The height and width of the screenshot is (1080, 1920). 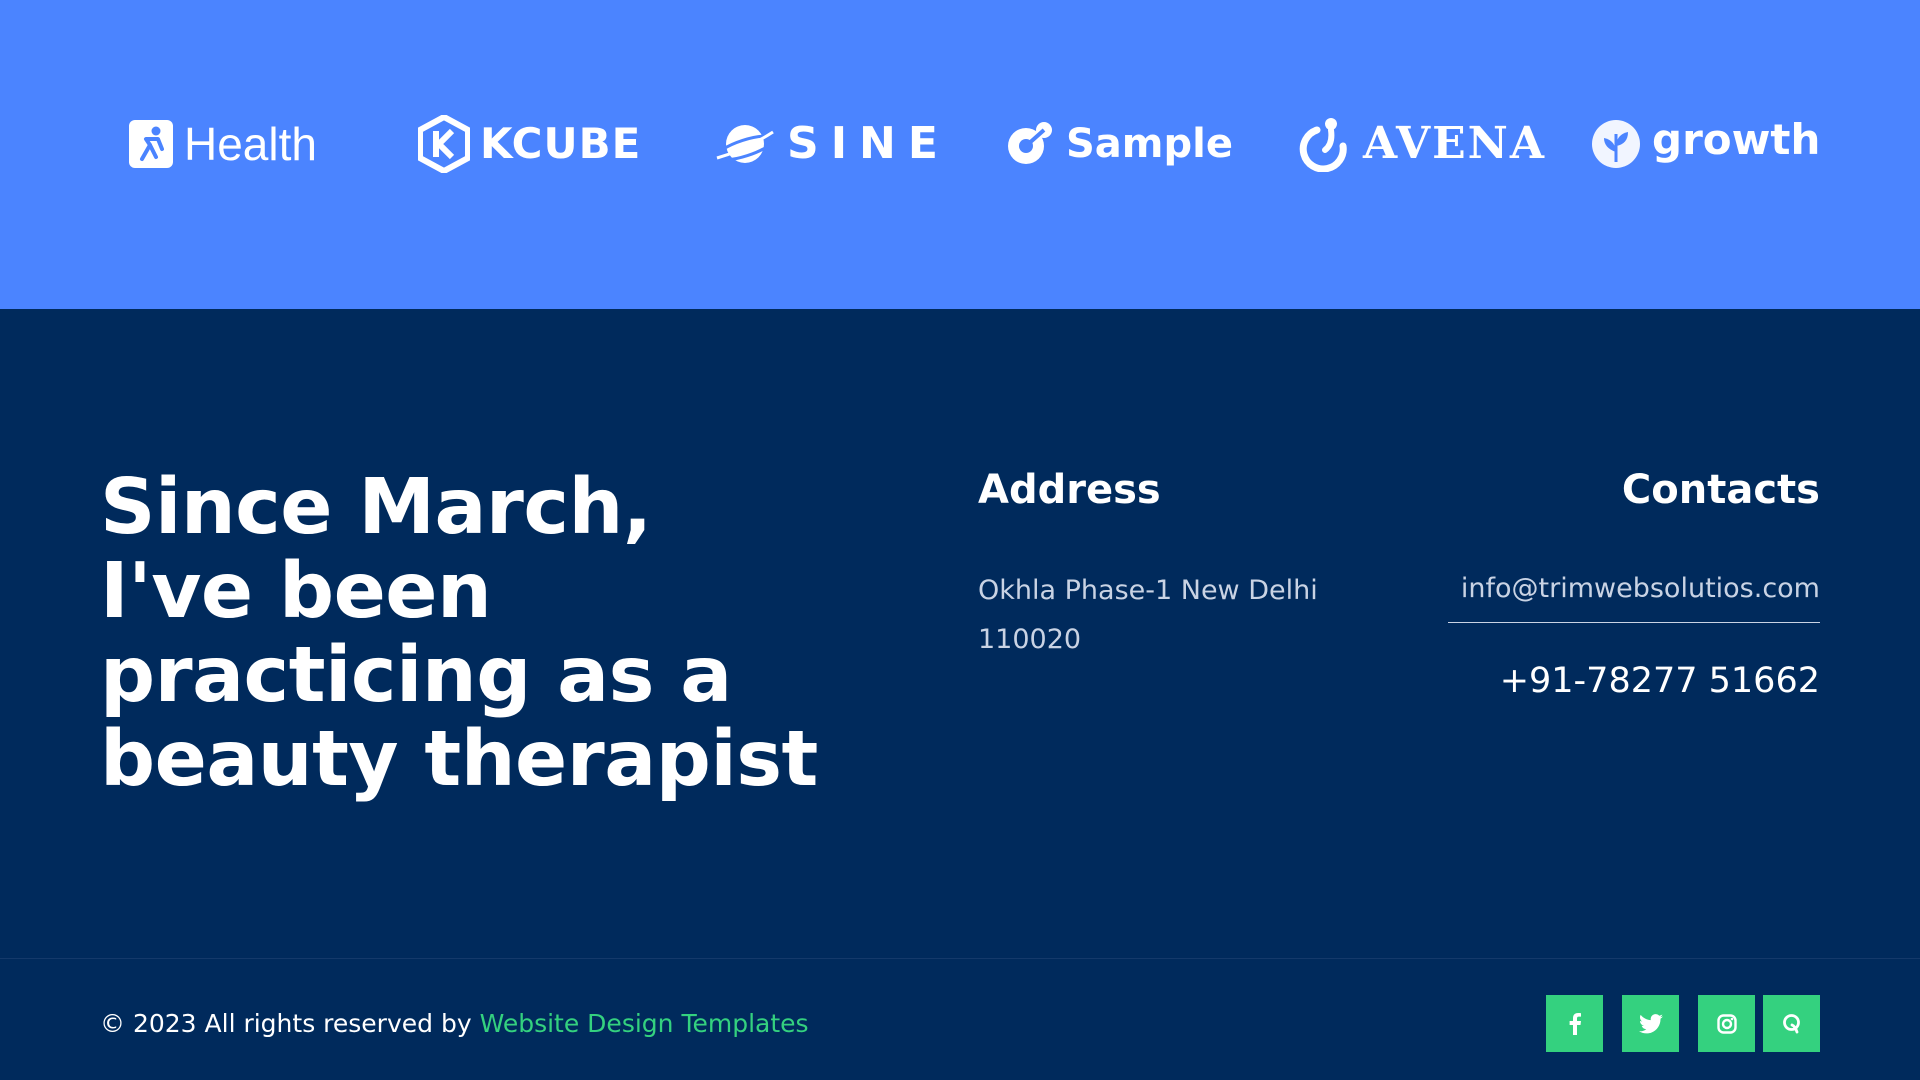 I want to click on facebook-icon, so click(x=1575, y=1023).